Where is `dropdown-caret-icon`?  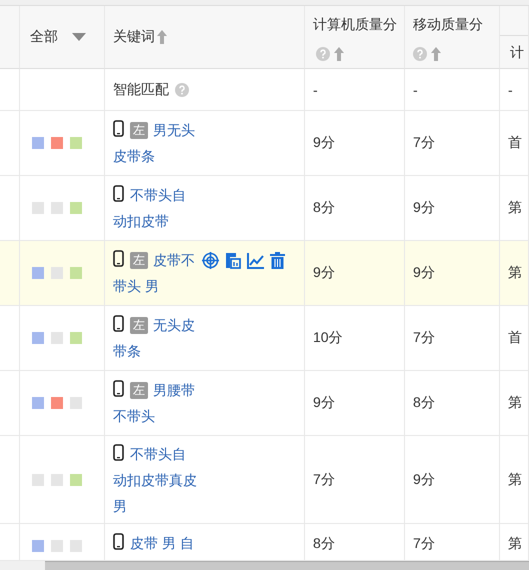 dropdown-caret-icon is located at coordinates (79, 37).